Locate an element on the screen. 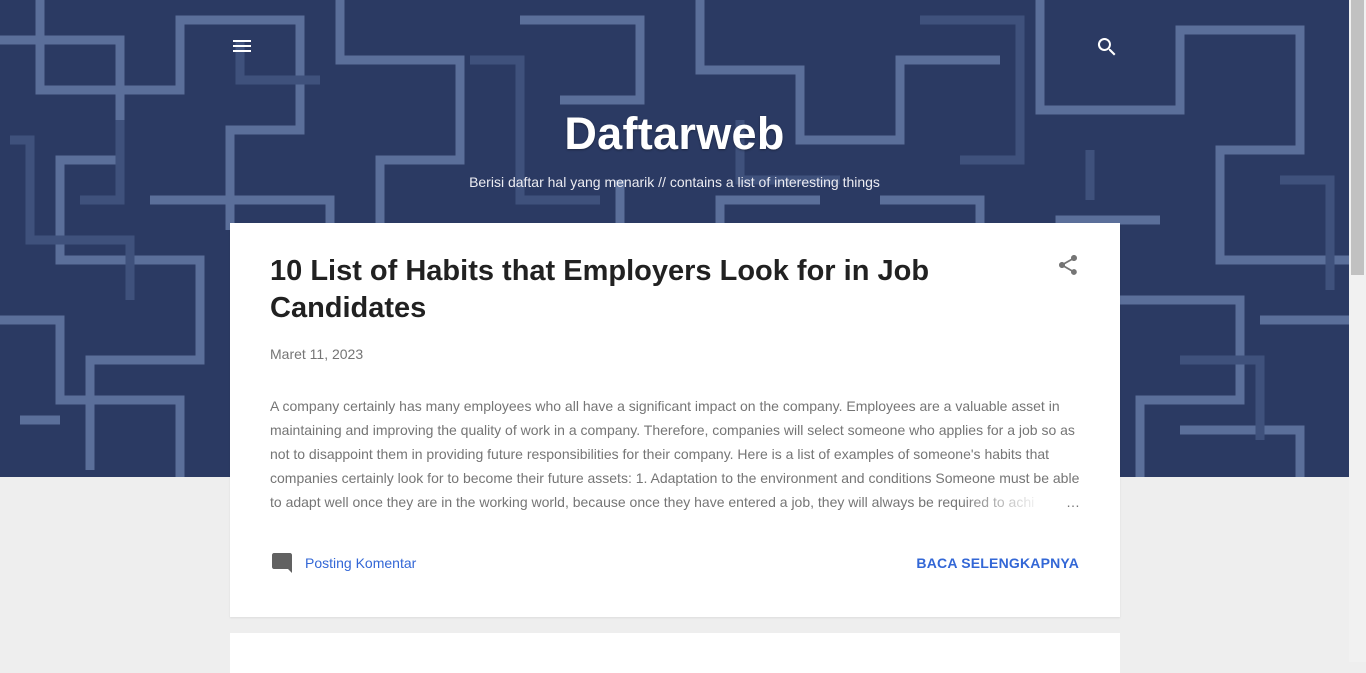 The width and height of the screenshot is (1366, 673). share-button is located at coordinates (1068, 265).